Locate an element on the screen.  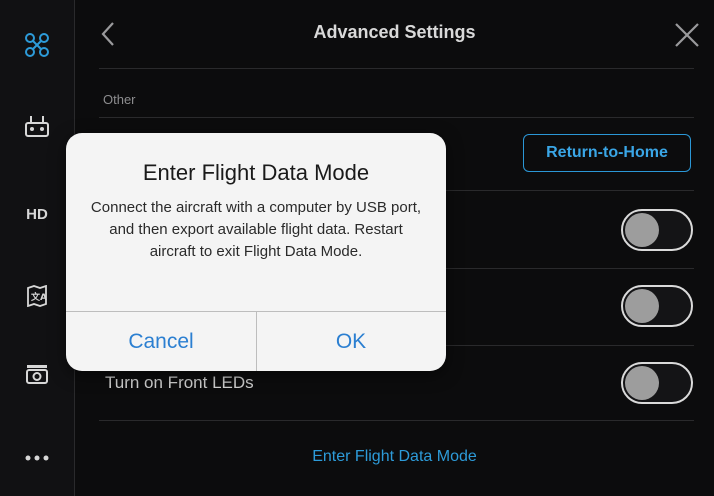
page-title: Advanced Settings is located at coordinates (394, 32).